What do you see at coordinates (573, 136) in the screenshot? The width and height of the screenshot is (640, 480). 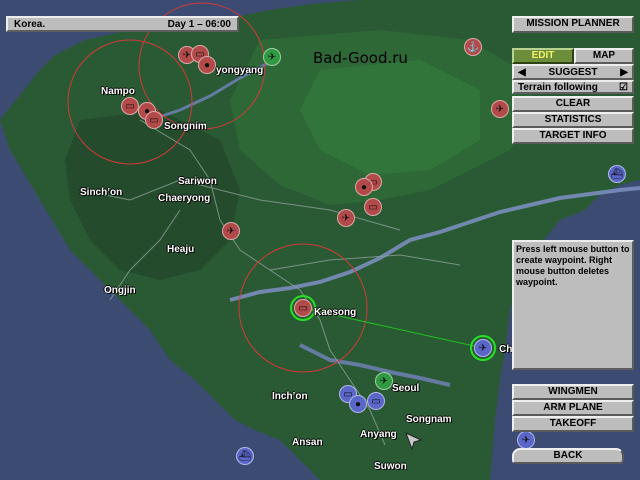 I see `target-info-button: TARGET INFO` at bounding box center [573, 136].